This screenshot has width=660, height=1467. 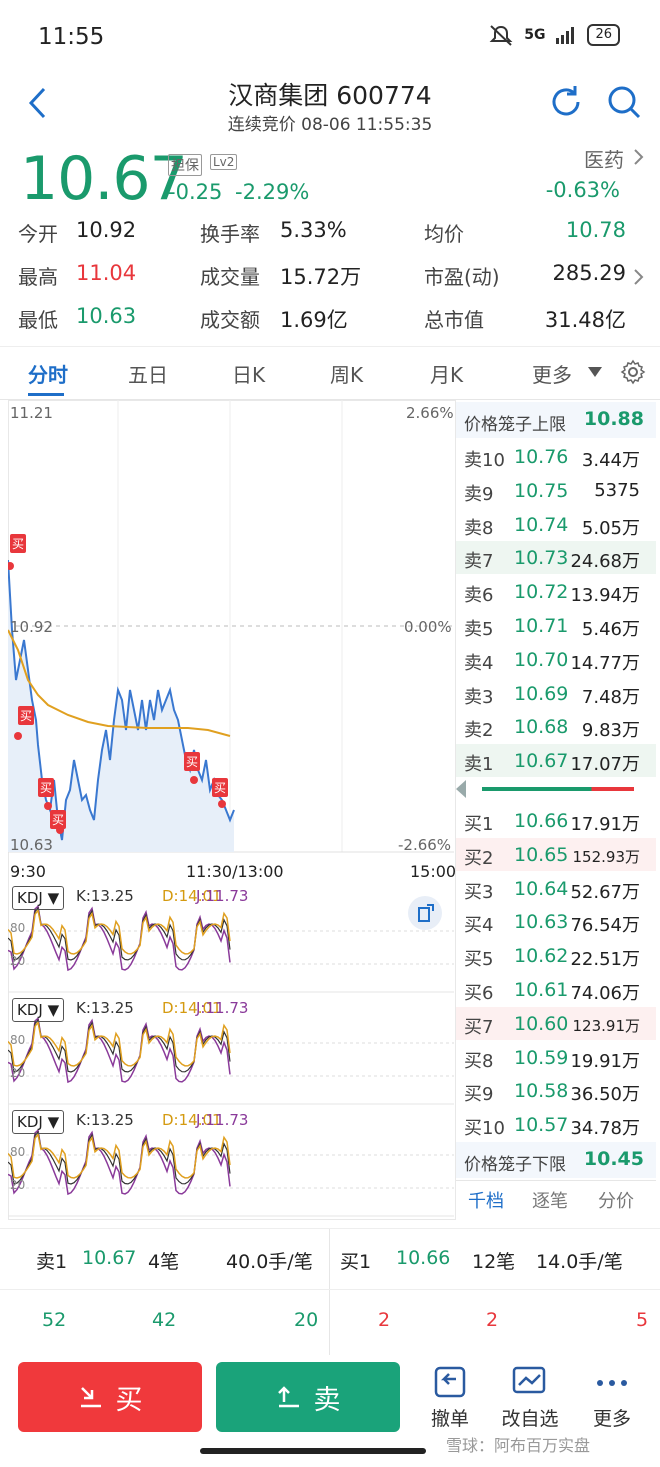 I want to click on price-low-label: 10.63, so click(x=31, y=845).